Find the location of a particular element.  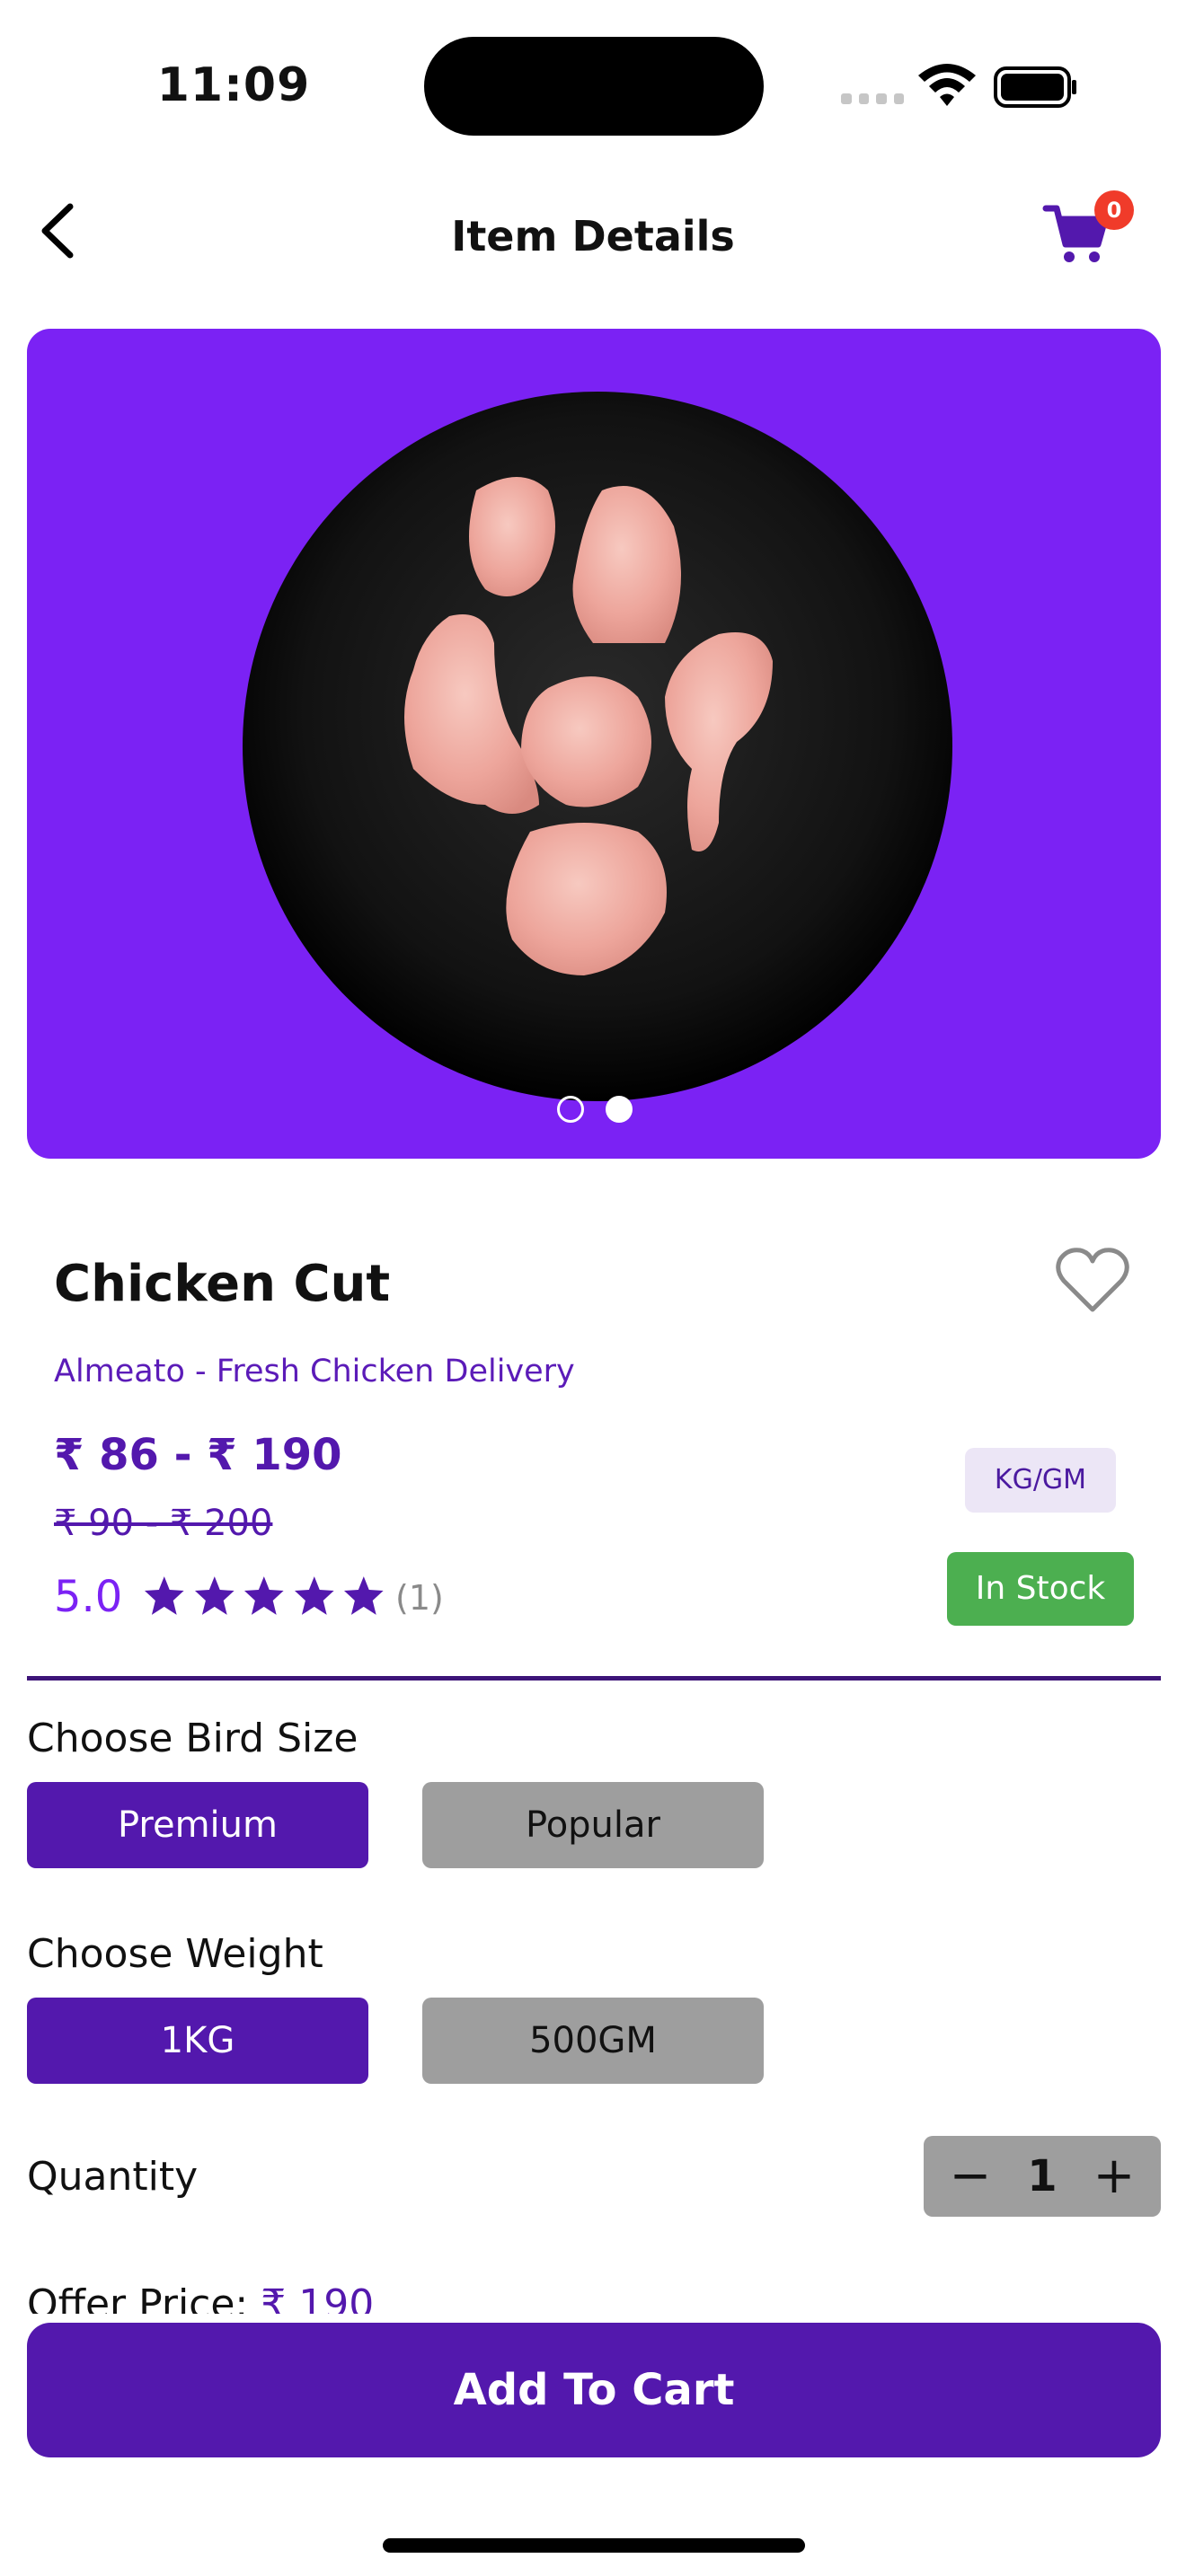

bird-size-option-premium: Premium is located at coordinates (197, 1825).